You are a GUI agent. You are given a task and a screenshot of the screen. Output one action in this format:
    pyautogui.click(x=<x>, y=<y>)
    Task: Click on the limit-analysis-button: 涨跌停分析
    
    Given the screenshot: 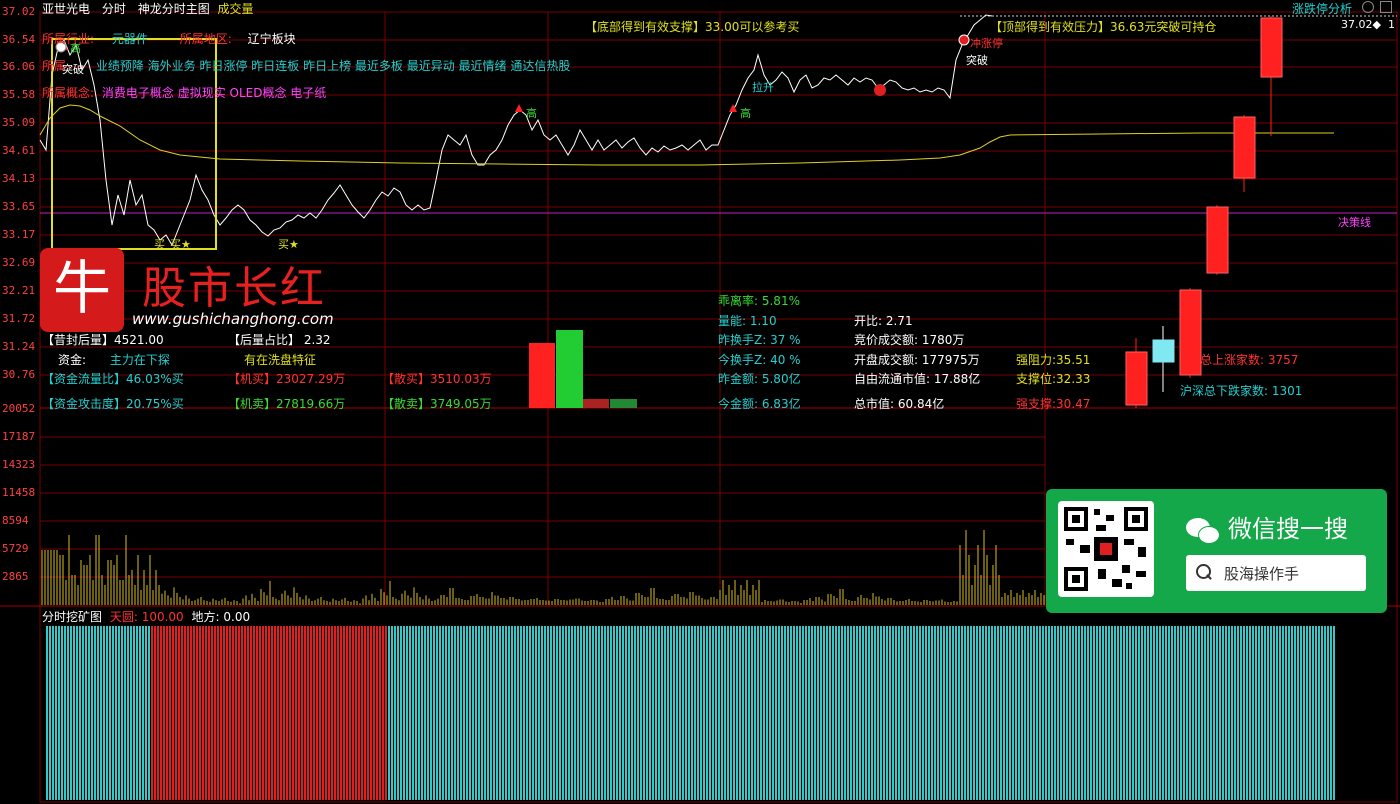 What is the action you would take?
    pyautogui.click(x=1322, y=8)
    